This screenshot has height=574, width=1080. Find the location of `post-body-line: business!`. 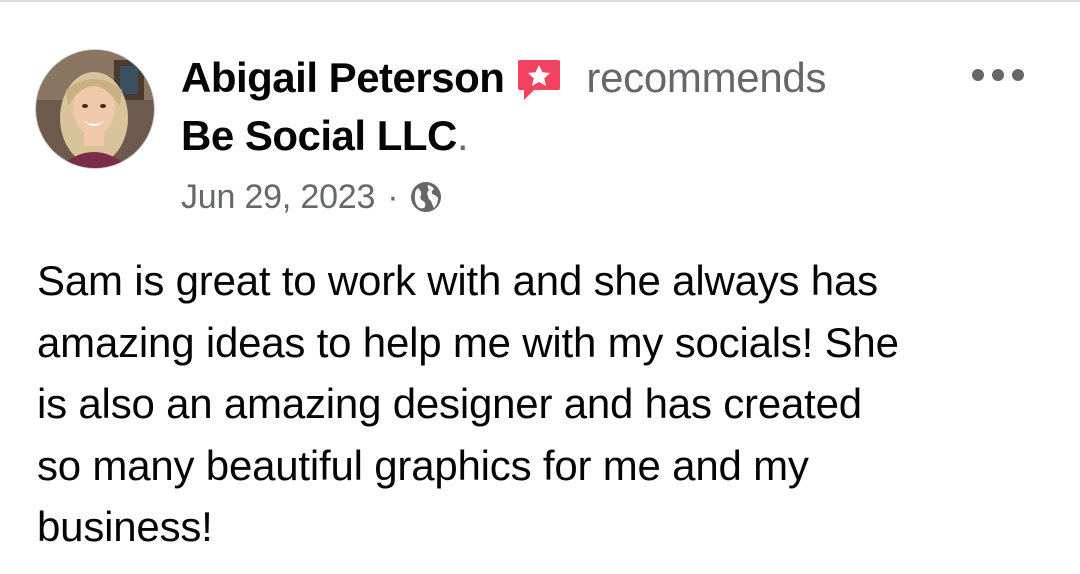

post-body-line: business! is located at coordinates (125, 526).